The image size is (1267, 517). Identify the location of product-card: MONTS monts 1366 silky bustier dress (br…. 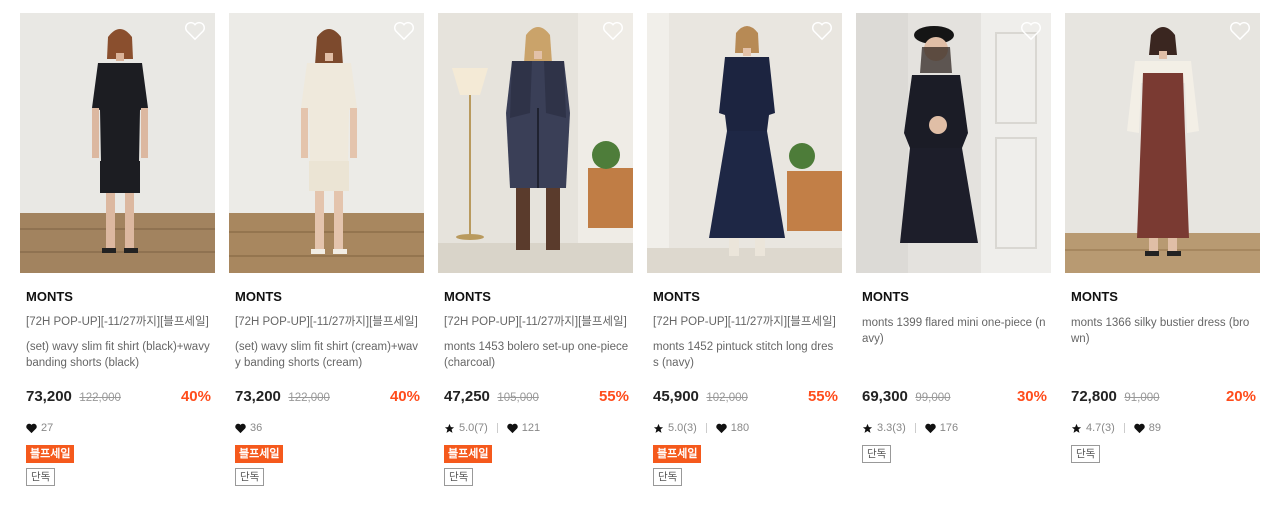
(1162, 238).